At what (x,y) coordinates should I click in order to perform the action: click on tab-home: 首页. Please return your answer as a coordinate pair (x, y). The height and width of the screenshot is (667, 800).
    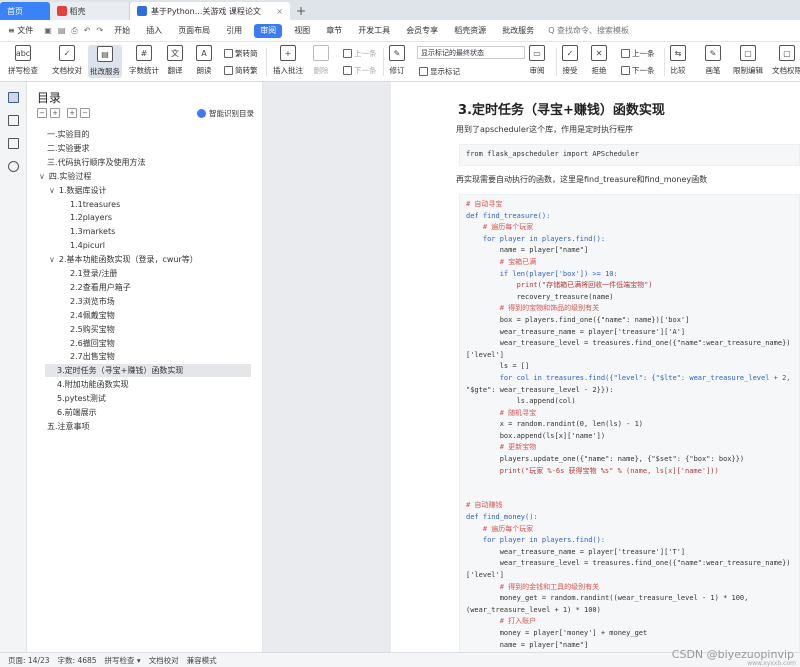
    Looking at the image, I should click on (25, 11).